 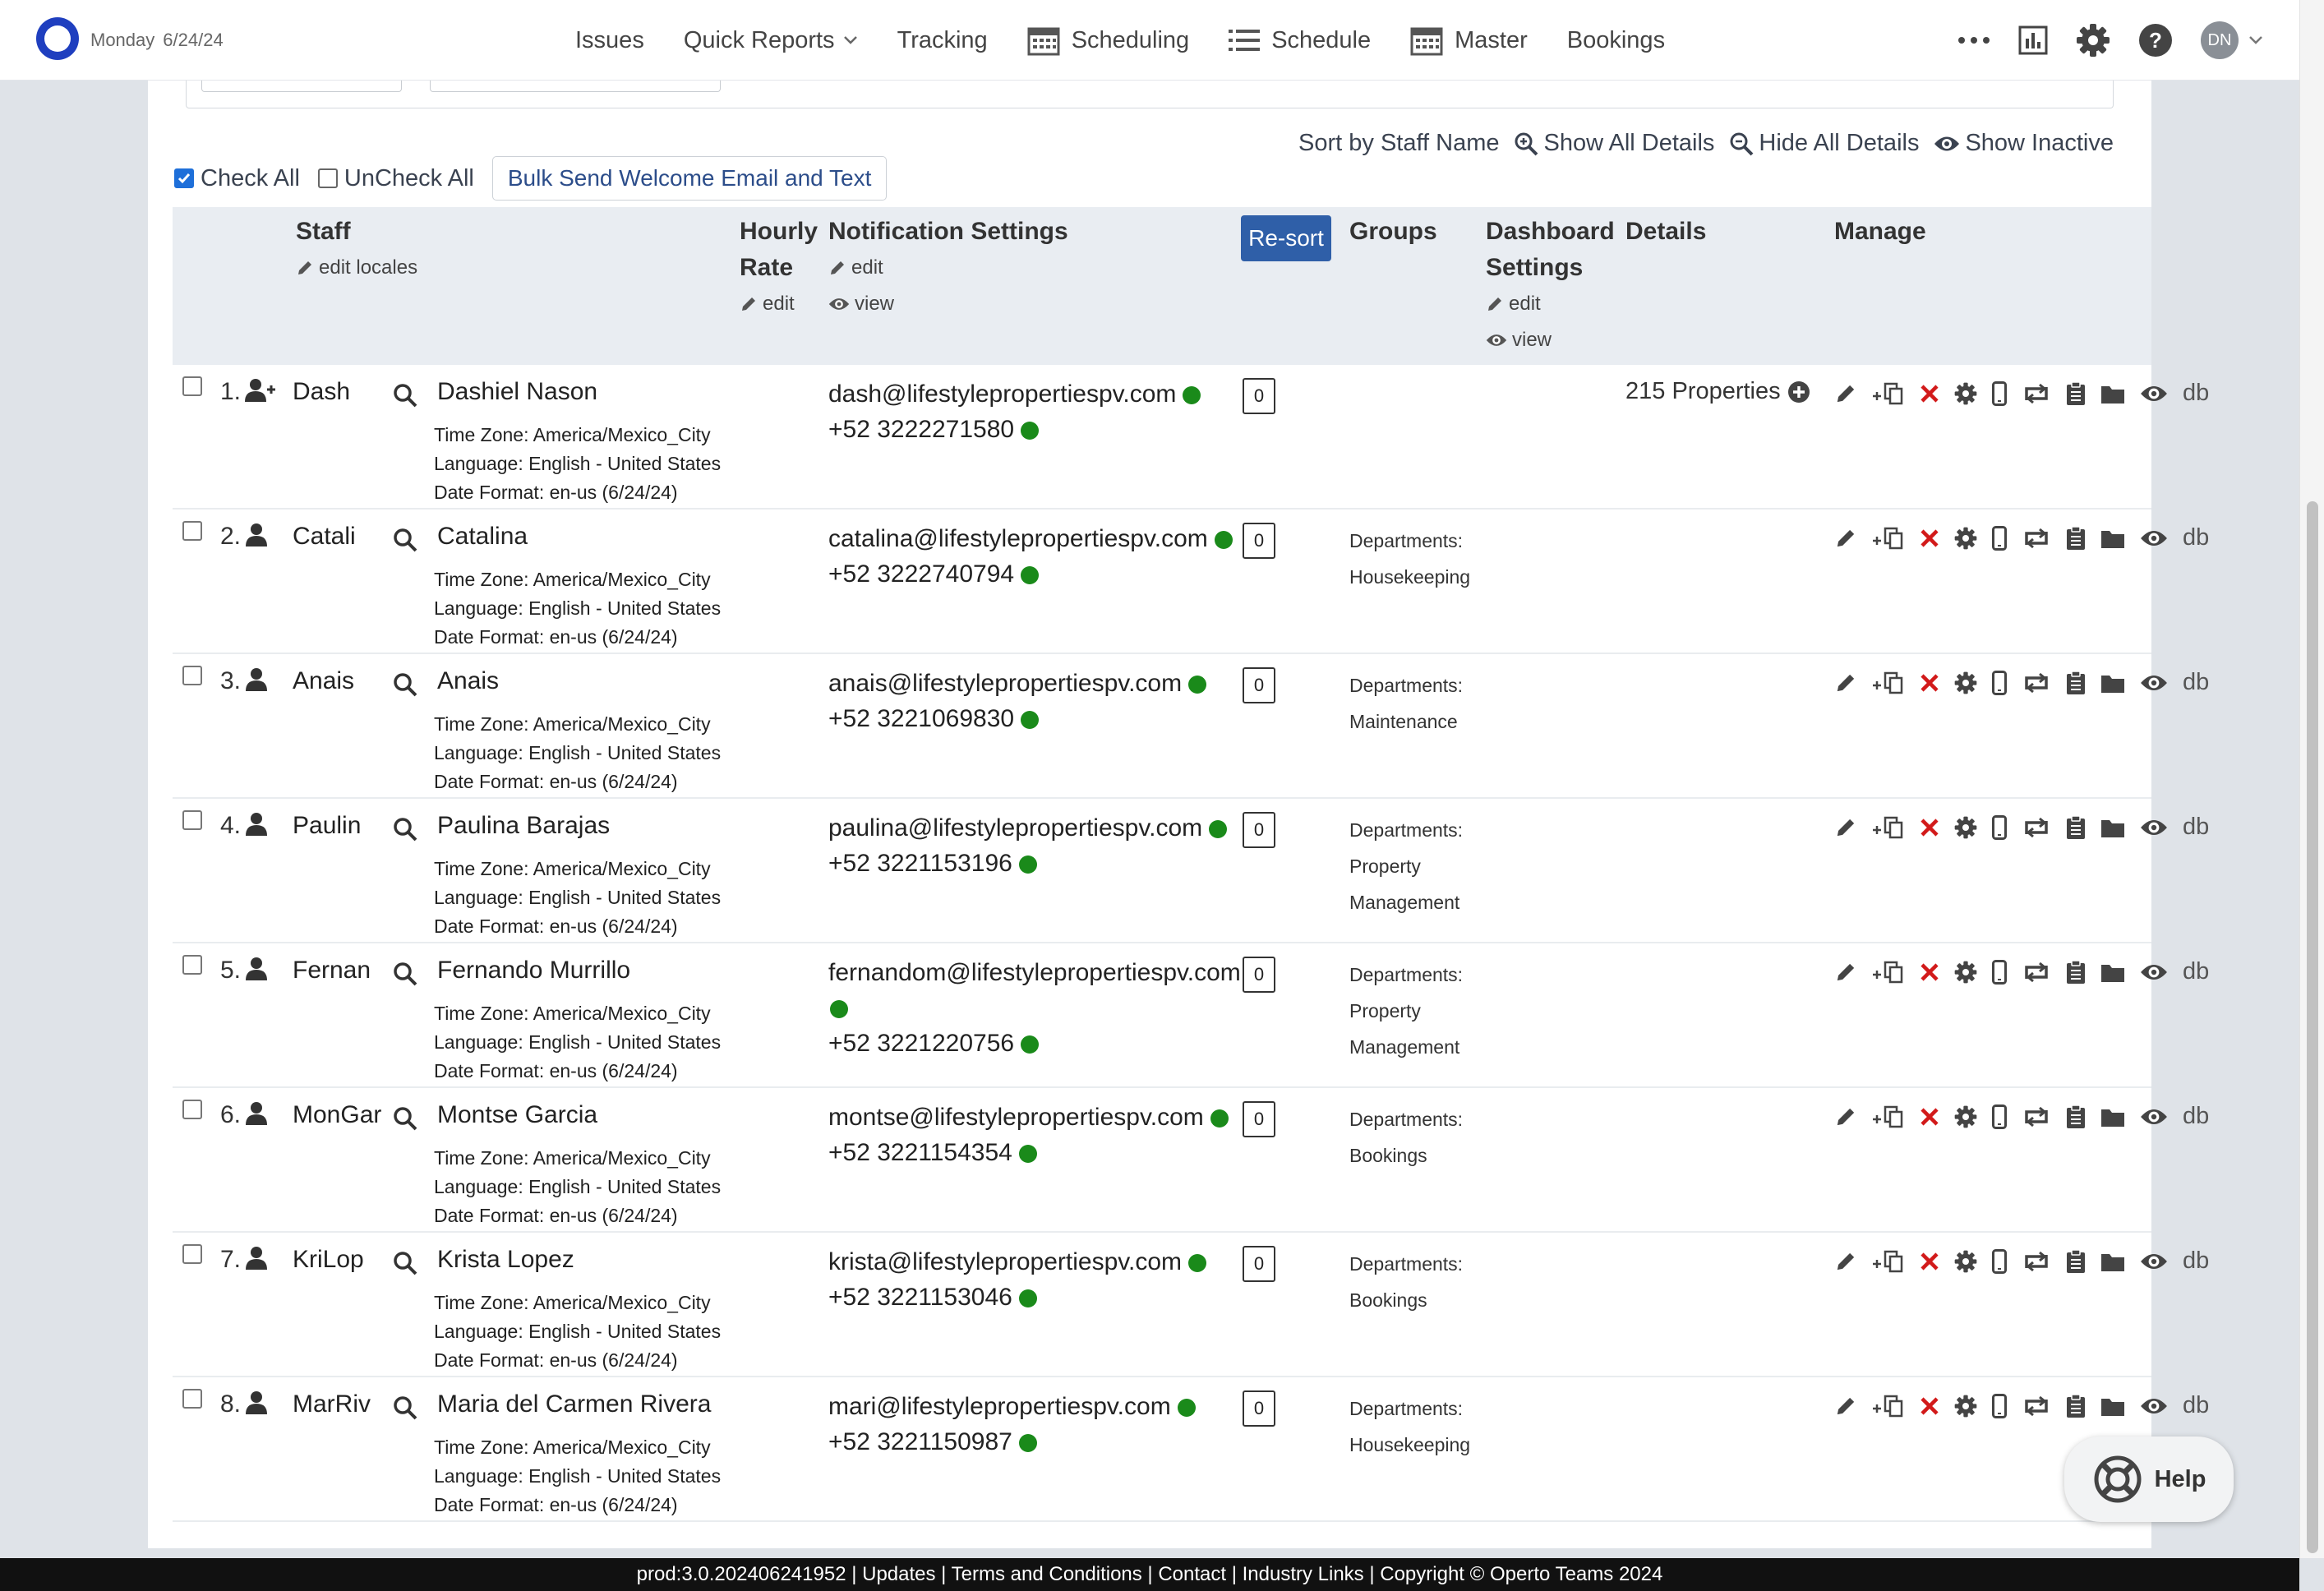 What do you see at coordinates (395, 178) in the screenshot?
I see `uncheck-all: UnCheck All` at bounding box center [395, 178].